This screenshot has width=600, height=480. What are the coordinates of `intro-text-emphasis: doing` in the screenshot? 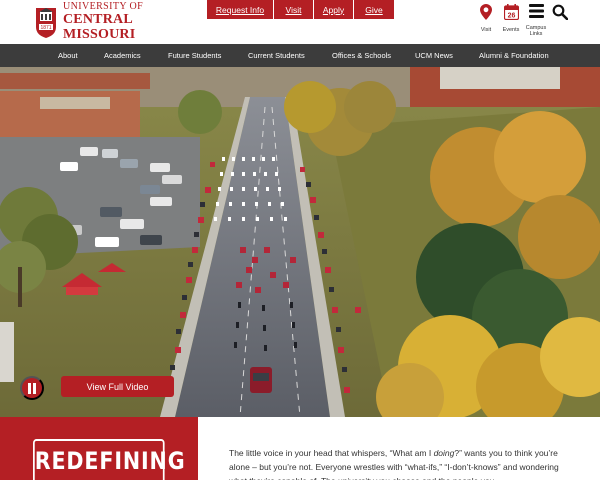 It's located at (444, 453).